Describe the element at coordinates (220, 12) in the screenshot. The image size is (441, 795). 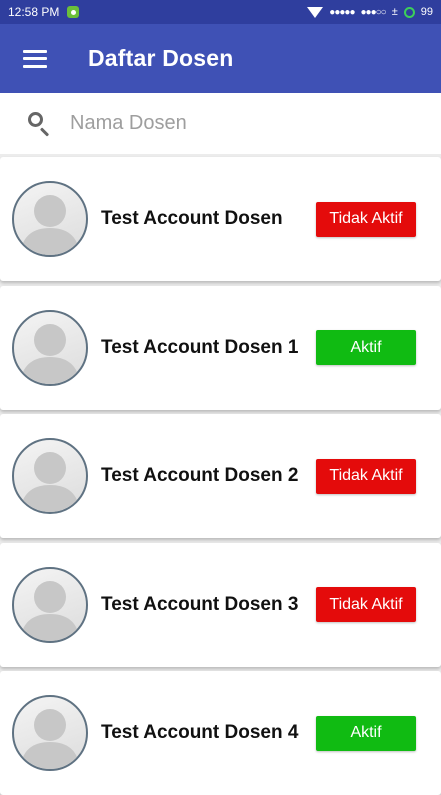
I see `status-bar: 12:58 PM ●●●●● ●●●○○ ± 99` at that location.